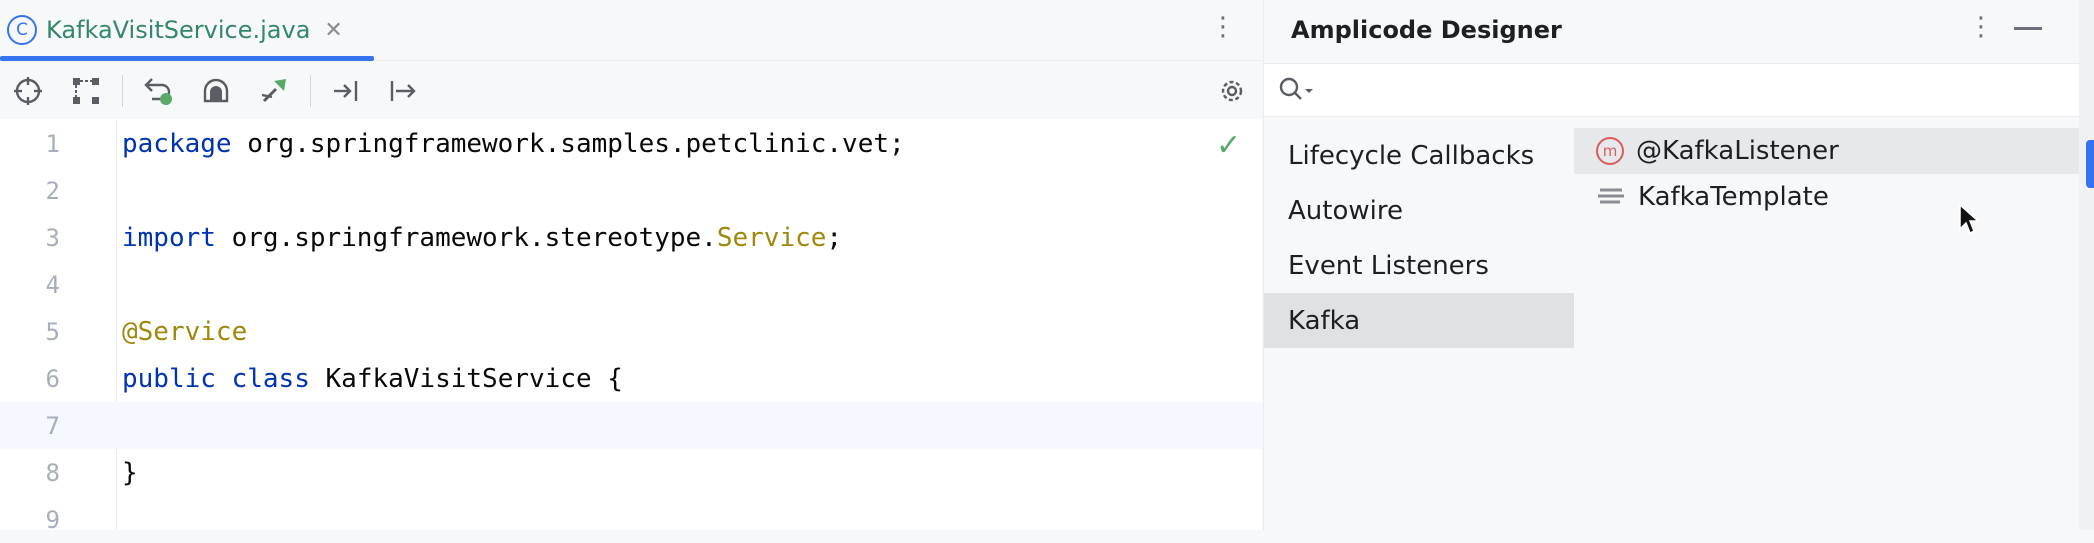 The image size is (2094, 543). I want to click on code-text: @Service, so click(184, 332).